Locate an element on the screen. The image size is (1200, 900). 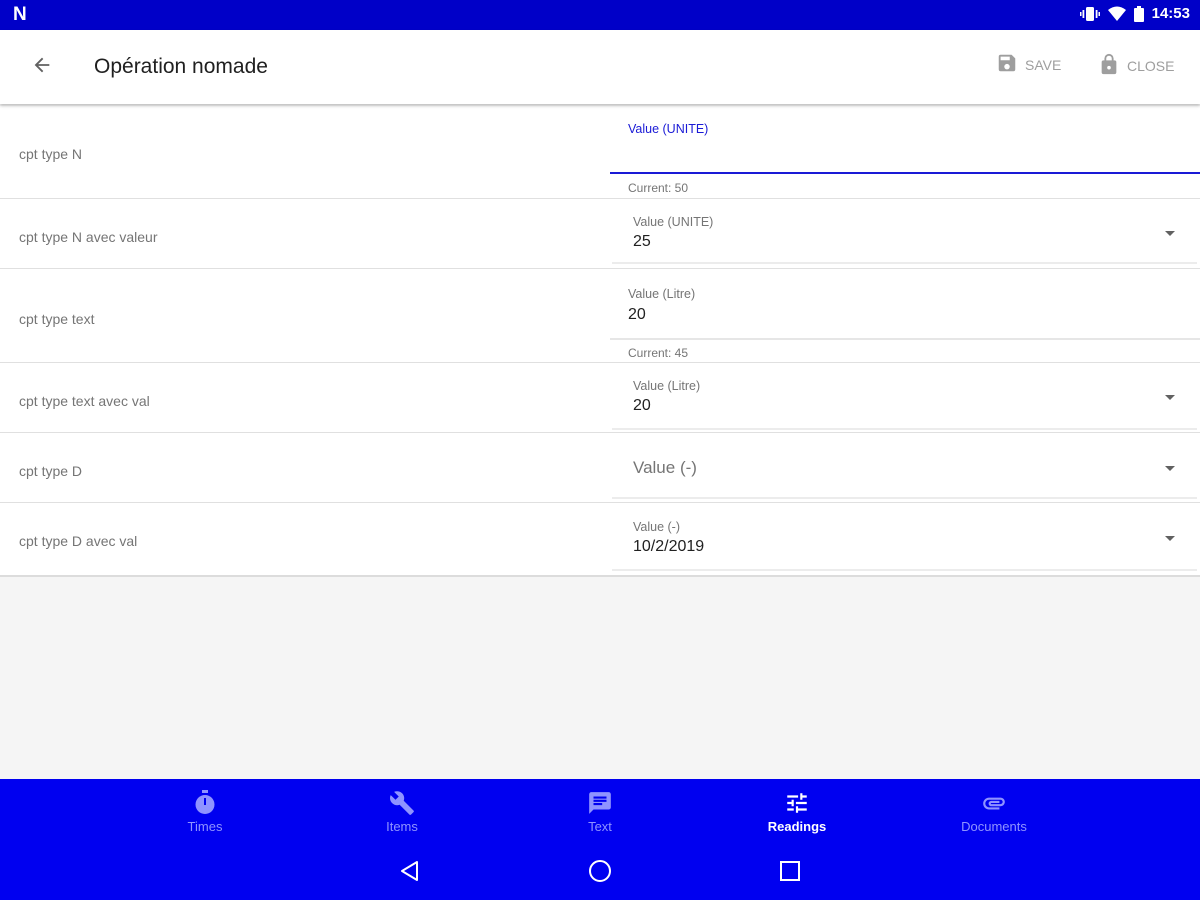
reading-row: cpt type D Value (-) is located at coordinates (600, 468).